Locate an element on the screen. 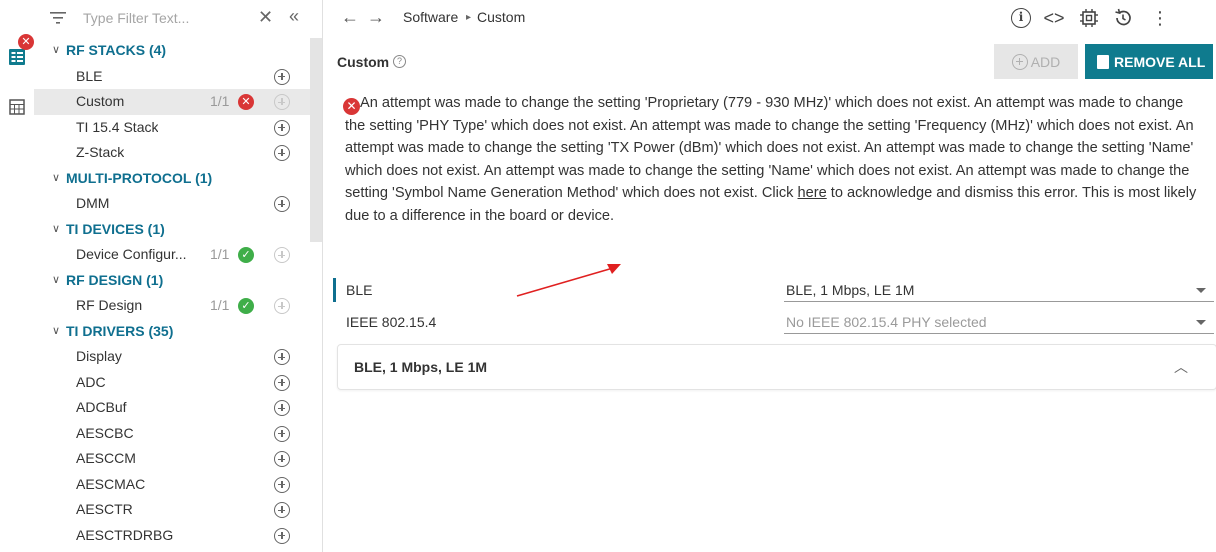  sidebar-scrollbar is located at coordinates (316, 140).